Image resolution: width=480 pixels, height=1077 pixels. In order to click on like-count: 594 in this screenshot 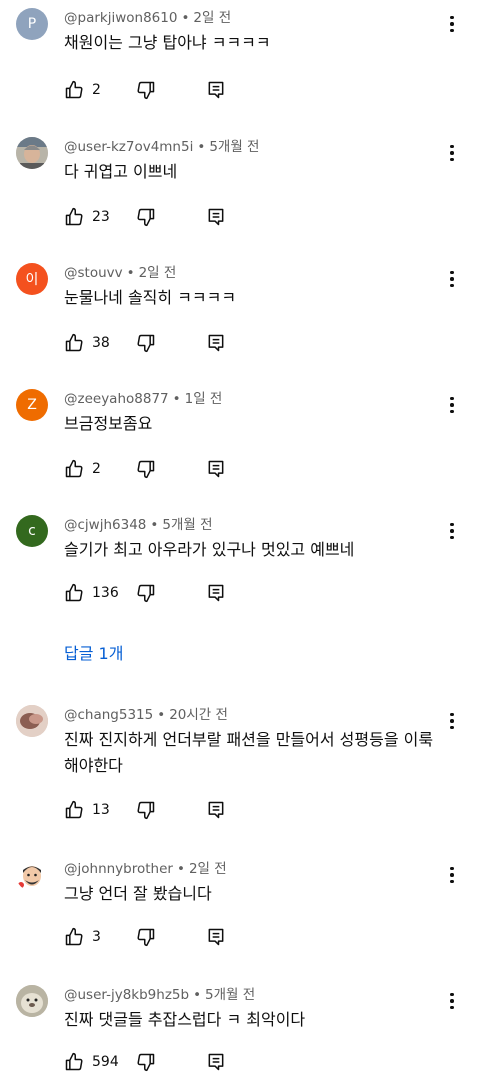, I will do `click(105, 1062)`.